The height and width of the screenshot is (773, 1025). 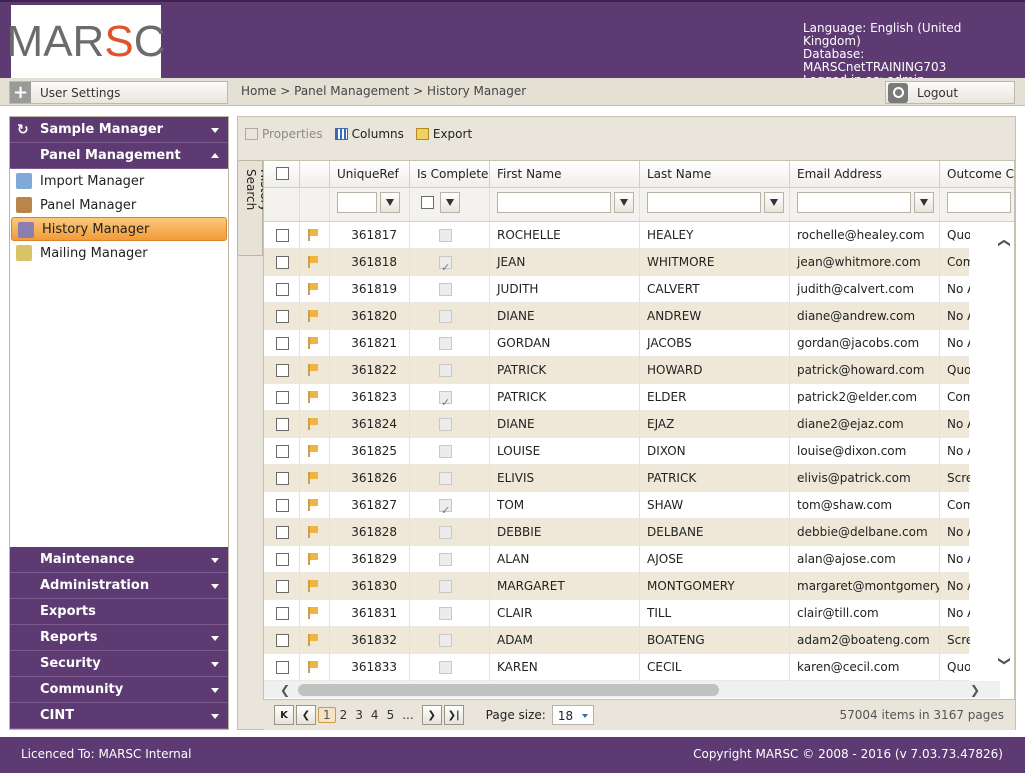 I want to click on nav-exports: Exports, so click(x=119, y=612).